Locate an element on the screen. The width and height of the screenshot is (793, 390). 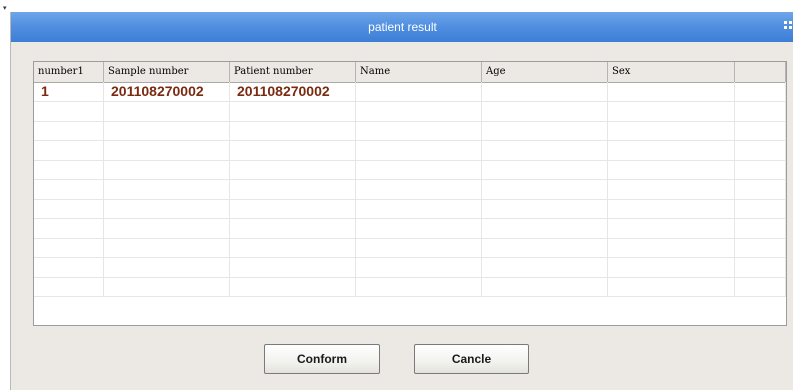
column-header-sample-number: Sample number is located at coordinates (167, 72).